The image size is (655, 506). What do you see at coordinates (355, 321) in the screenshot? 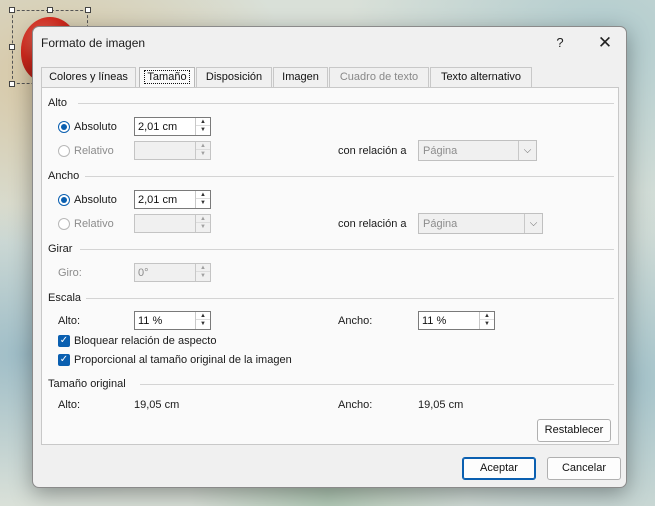
I see `escala-ancho-label: Ancho:` at bounding box center [355, 321].